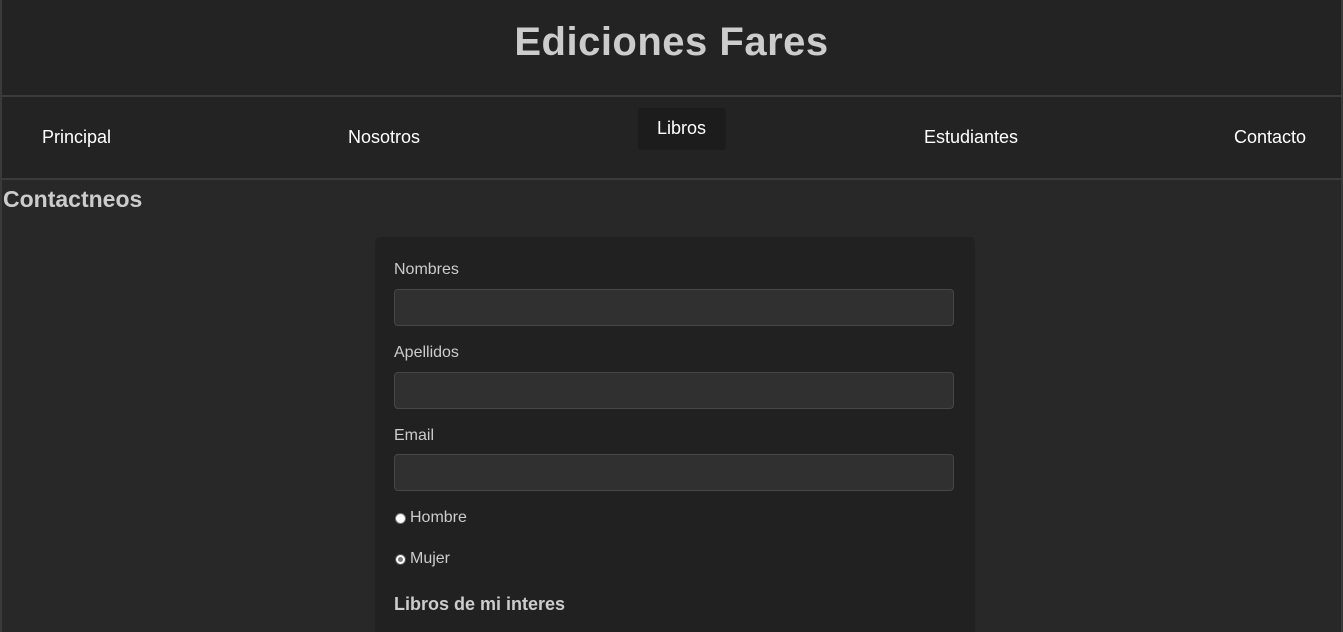 The image size is (1343, 632). Describe the element at coordinates (971, 137) in the screenshot. I see `nav-item-estudiantes: Estudiantes` at that location.